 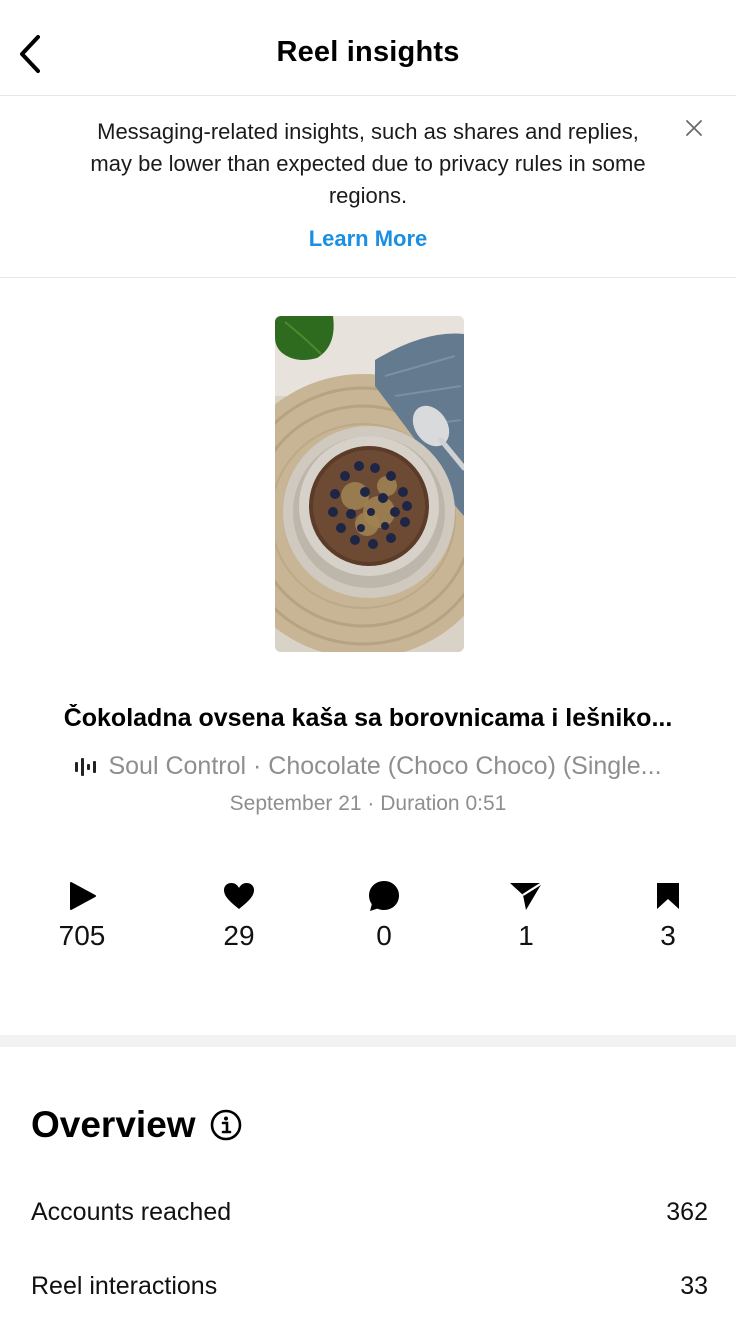 What do you see at coordinates (368, 803) in the screenshot?
I see `reel-date-duration: September 21 · Duration 0:51` at bounding box center [368, 803].